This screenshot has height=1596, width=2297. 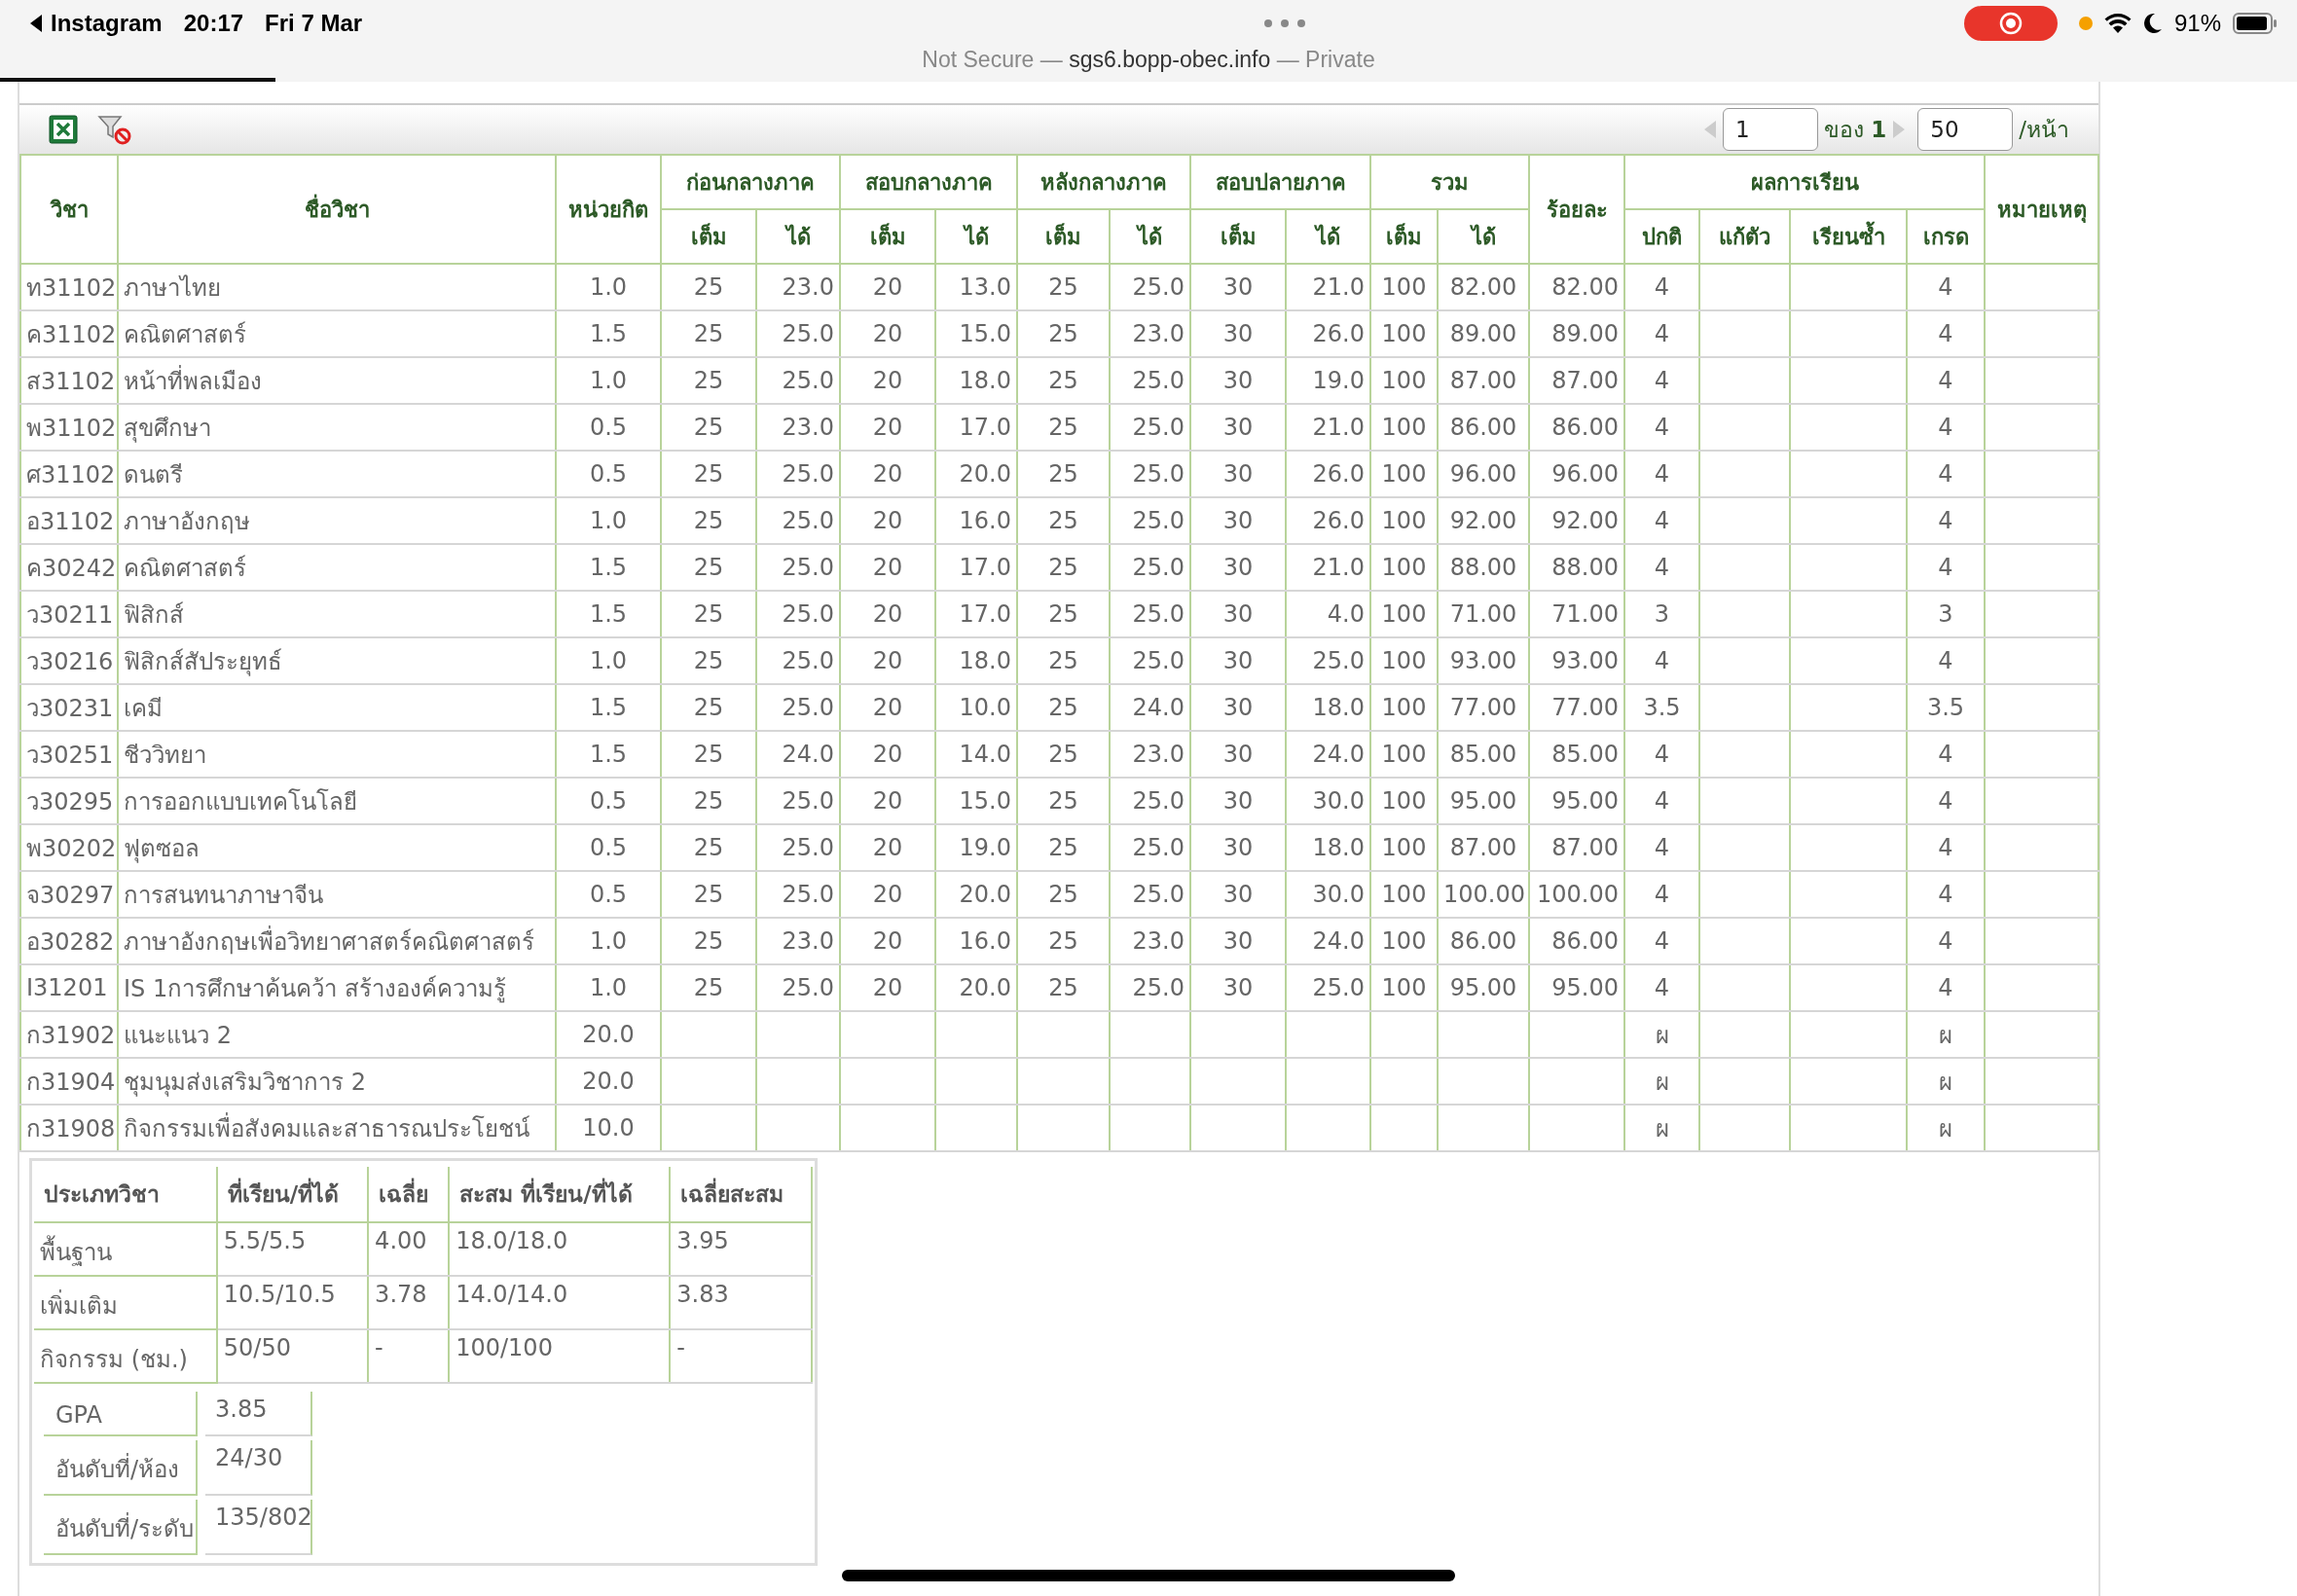 What do you see at coordinates (2255, 23) in the screenshot?
I see `battery-icon` at bounding box center [2255, 23].